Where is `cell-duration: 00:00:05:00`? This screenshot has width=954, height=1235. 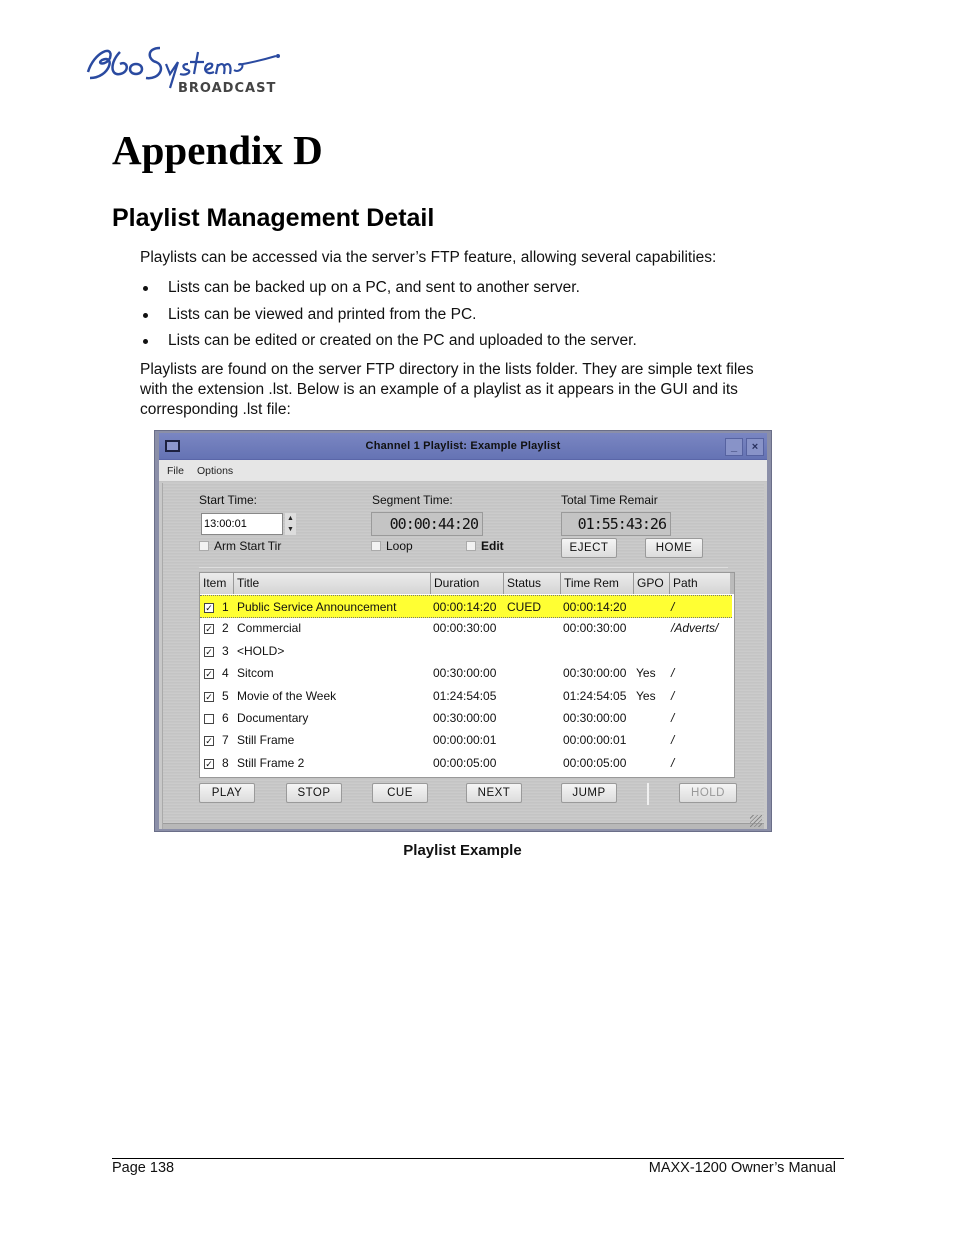 cell-duration: 00:00:05:00 is located at coordinates (465, 762).